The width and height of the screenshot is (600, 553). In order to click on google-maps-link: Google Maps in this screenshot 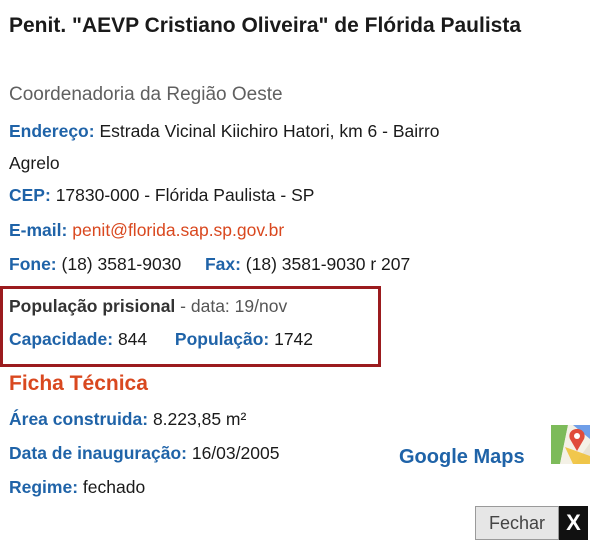, I will do `click(462, 457)`.